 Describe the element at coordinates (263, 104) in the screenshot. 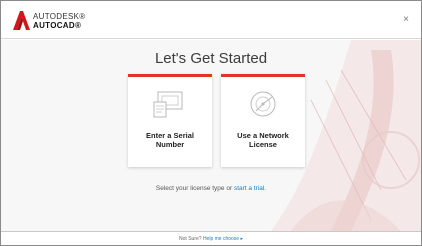

I see `network-license-icon` at that location.